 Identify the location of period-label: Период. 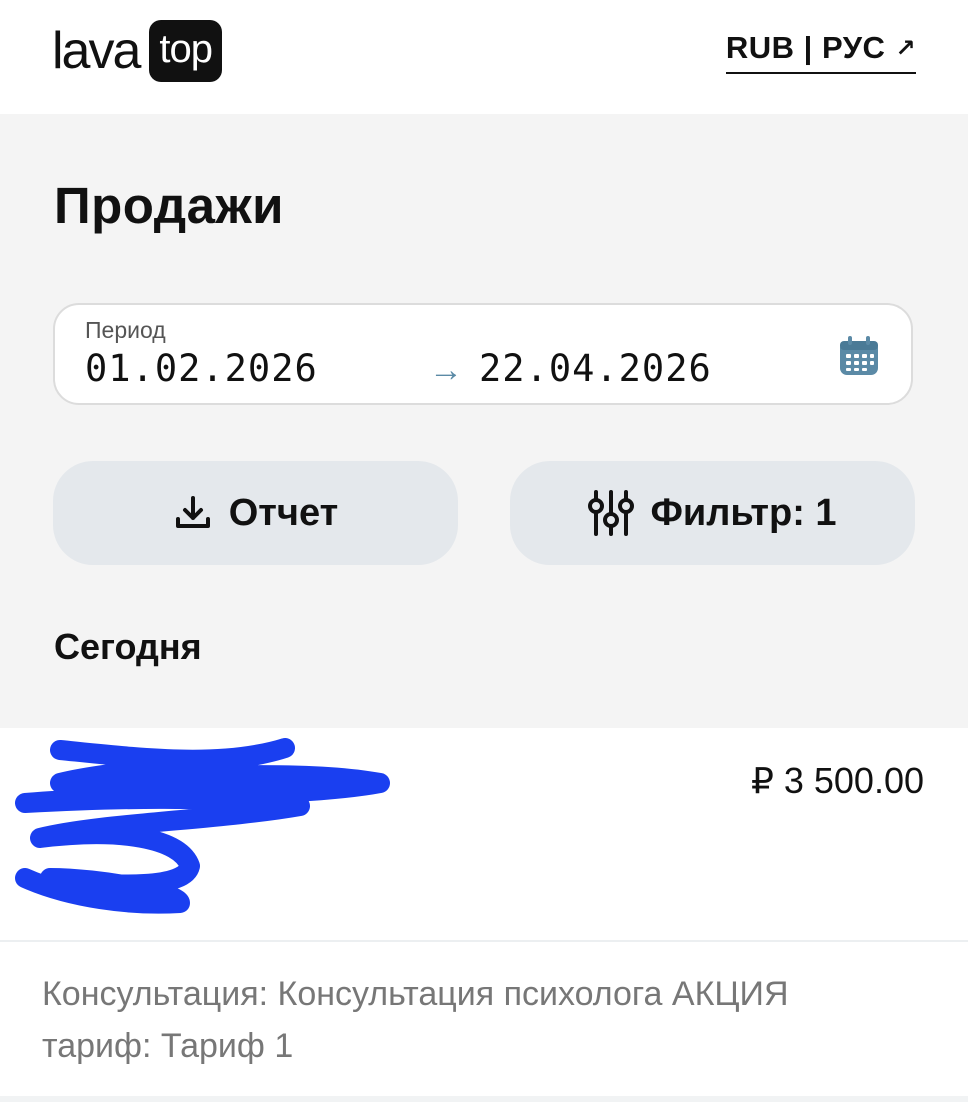
(125, 330).